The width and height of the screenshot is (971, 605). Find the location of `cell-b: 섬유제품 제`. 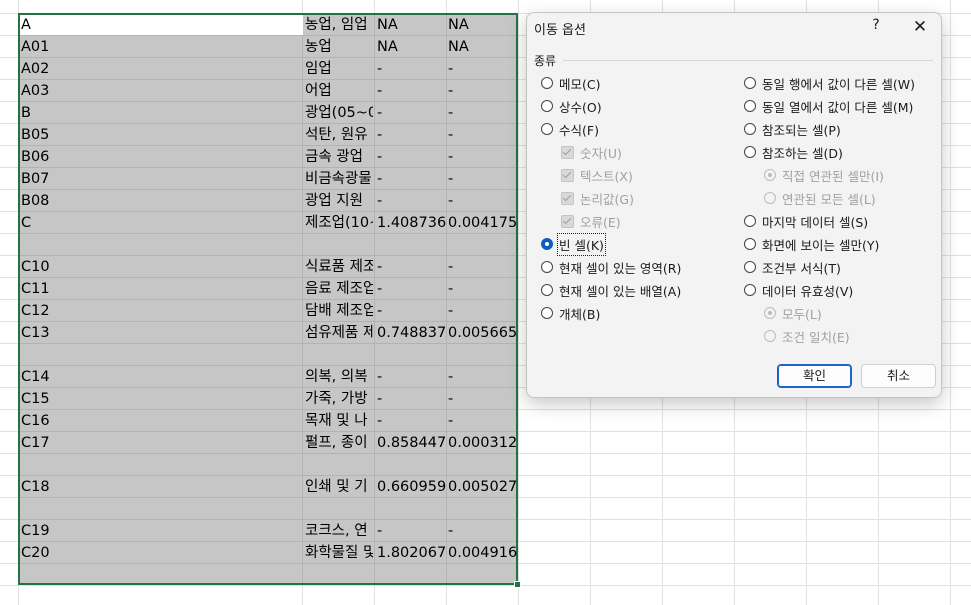

cell-b: 섬유제품 제 is located at coordinates (339, 333).